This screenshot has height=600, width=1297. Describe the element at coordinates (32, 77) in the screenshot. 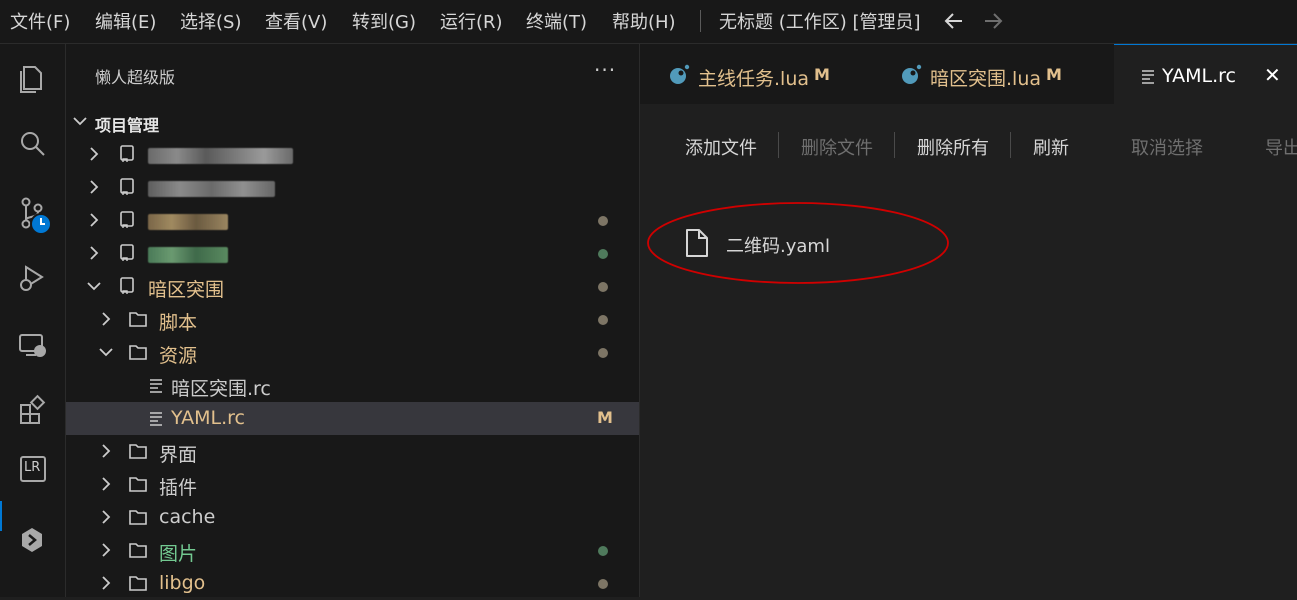

I see `explorer-icon` at that location.